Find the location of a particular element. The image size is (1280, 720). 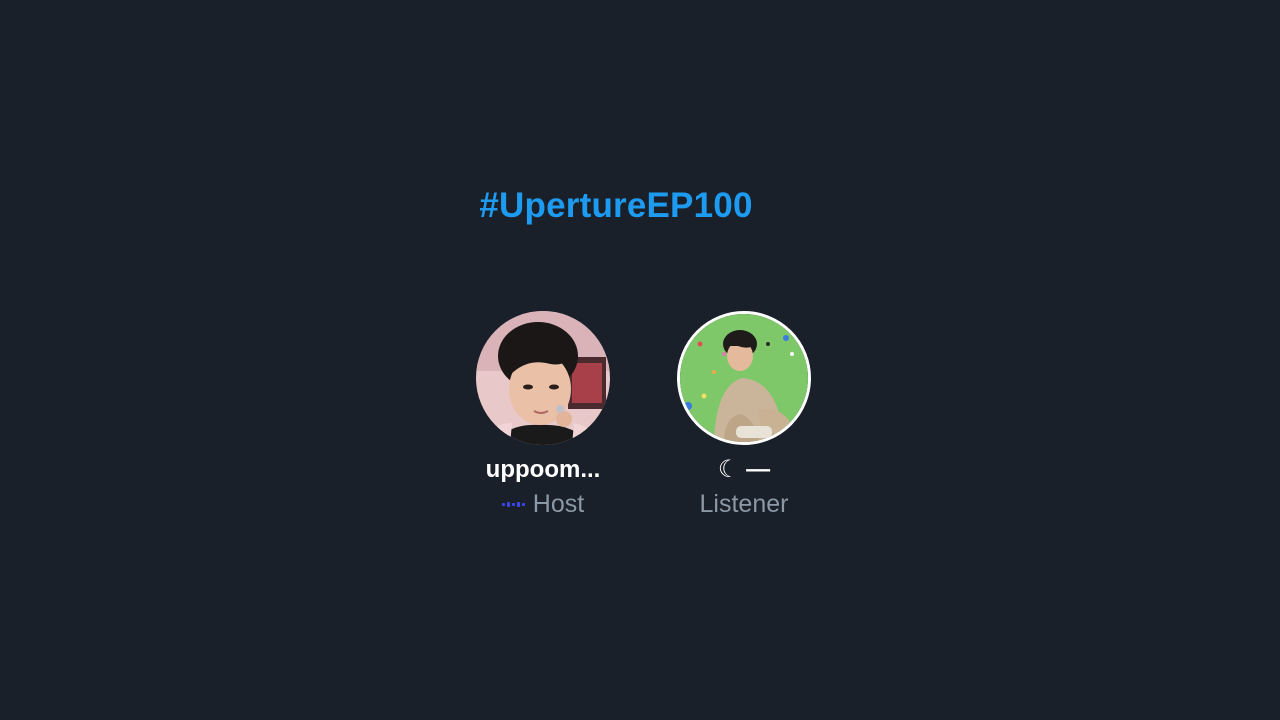

speaking-indicator-icon is located at coordinates (513, 504).